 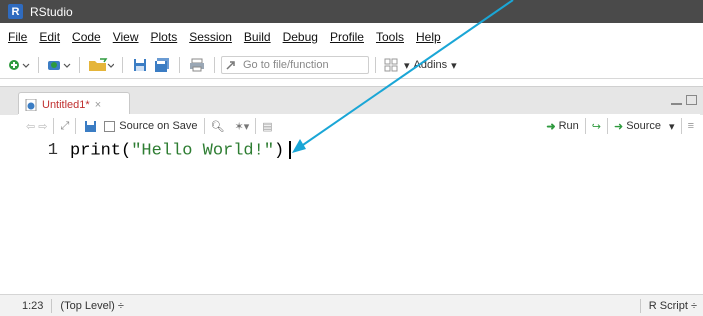 What do you see at coordinates (691, 126) in the screenshot?
I see `document-outline-icon: ≡` at bounding box center [691, 126].